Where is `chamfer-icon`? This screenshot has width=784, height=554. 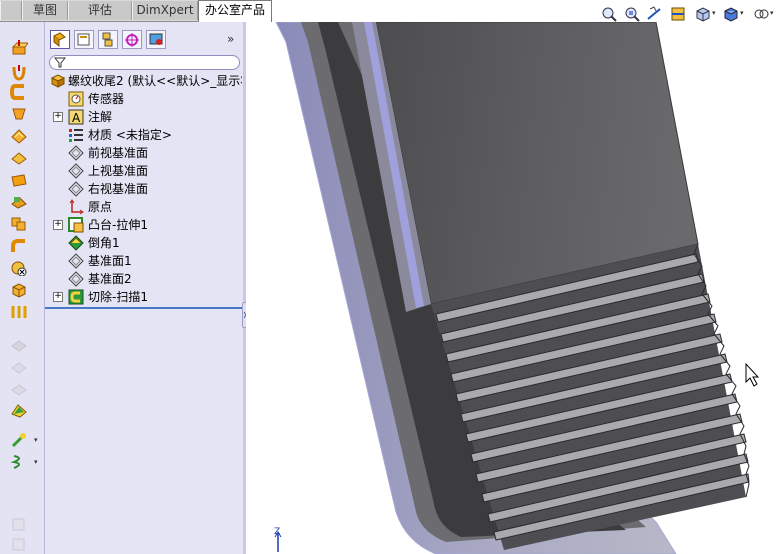 chamfer-icon is located at coordinates (76, 243).